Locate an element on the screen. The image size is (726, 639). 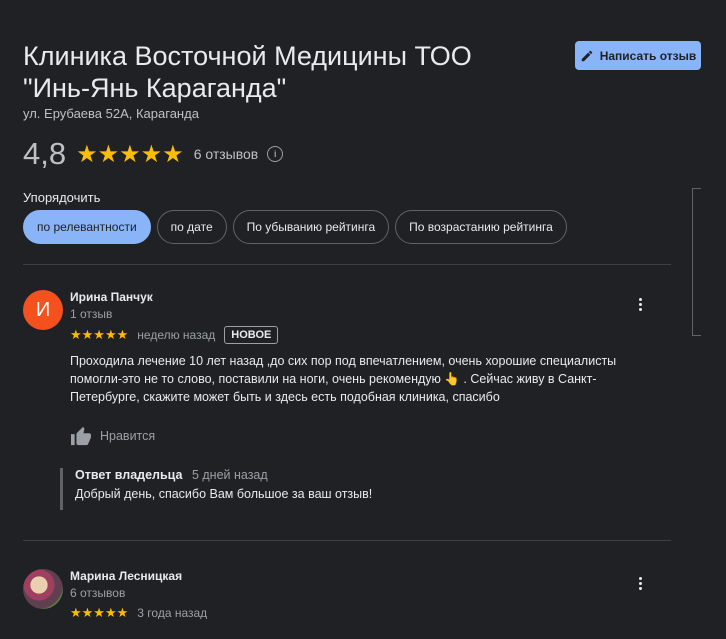
like-label: Нравится is located at coordinates (128, 436).